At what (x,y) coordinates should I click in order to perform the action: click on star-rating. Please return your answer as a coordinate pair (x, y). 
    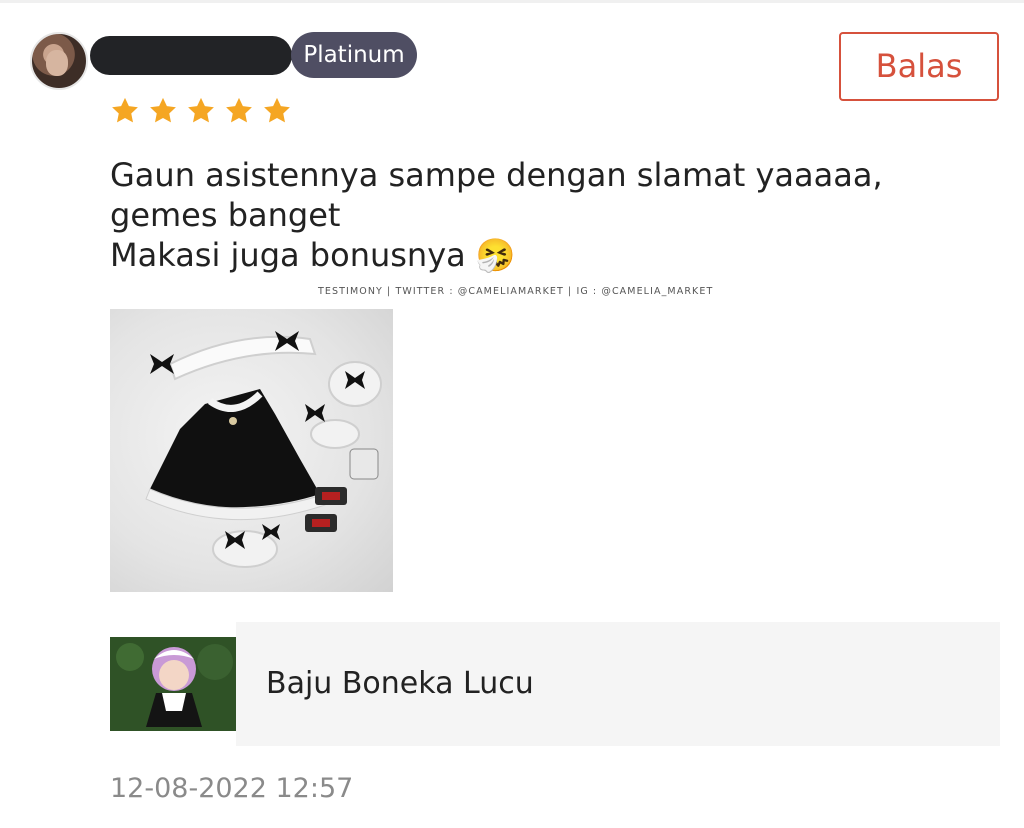
    Looking at the image, I should click on (201, 111).